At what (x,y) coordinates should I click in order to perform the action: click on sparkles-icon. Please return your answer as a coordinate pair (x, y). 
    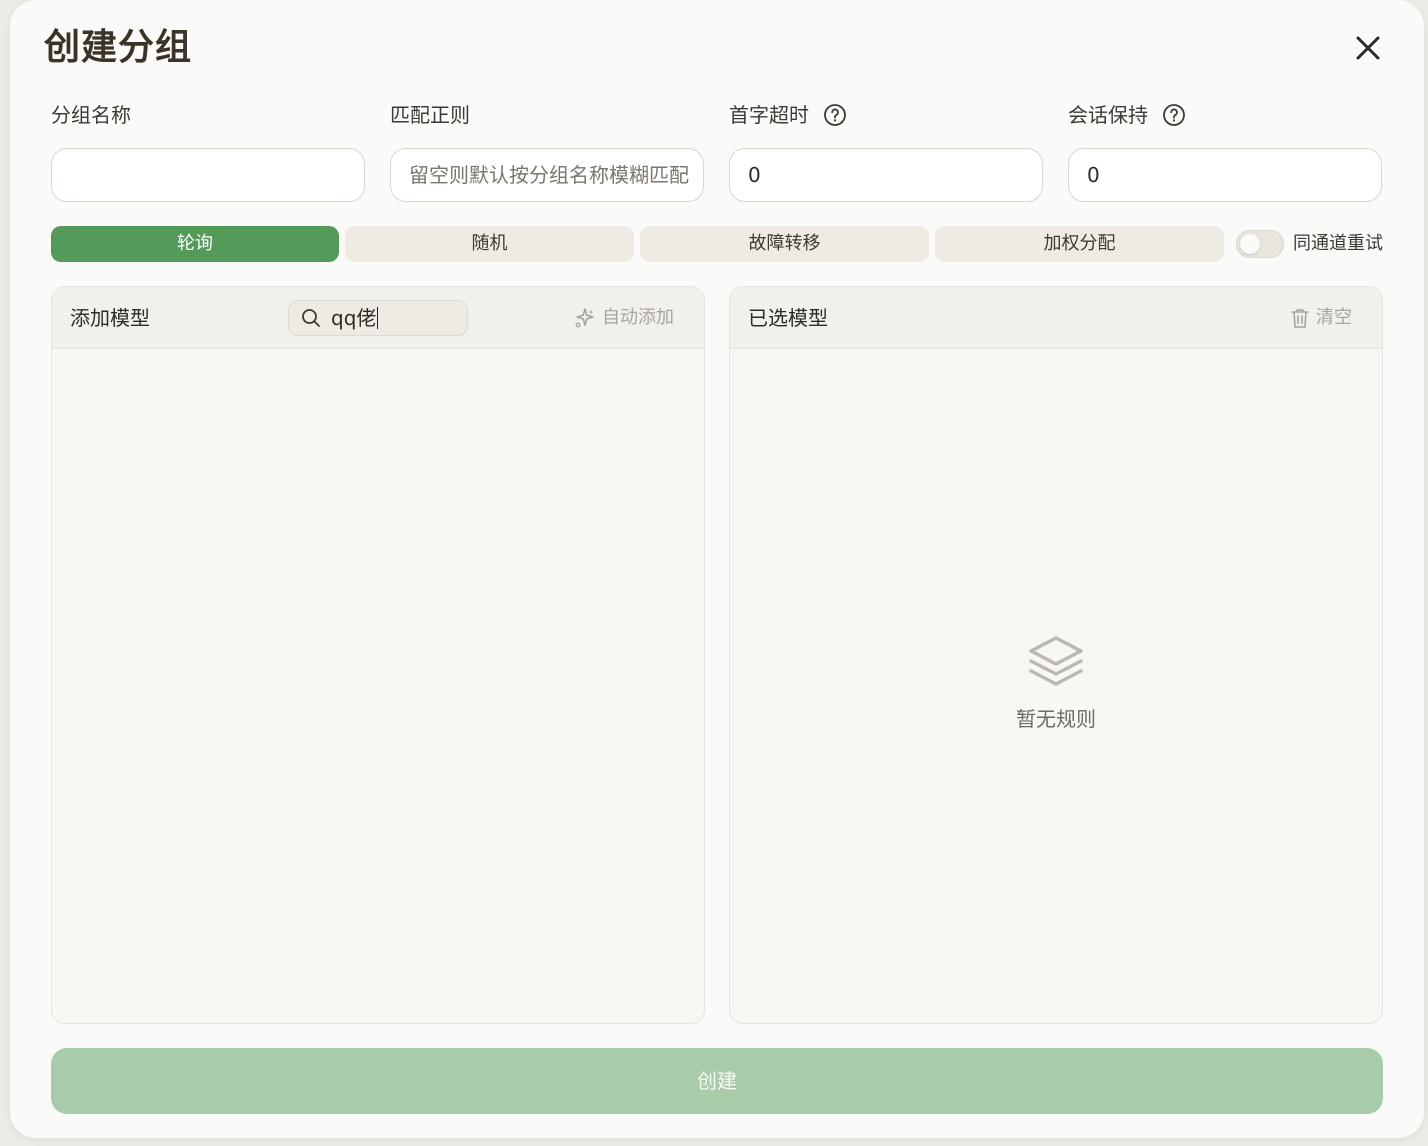
    Looking at the image, I should click on (584, 318).